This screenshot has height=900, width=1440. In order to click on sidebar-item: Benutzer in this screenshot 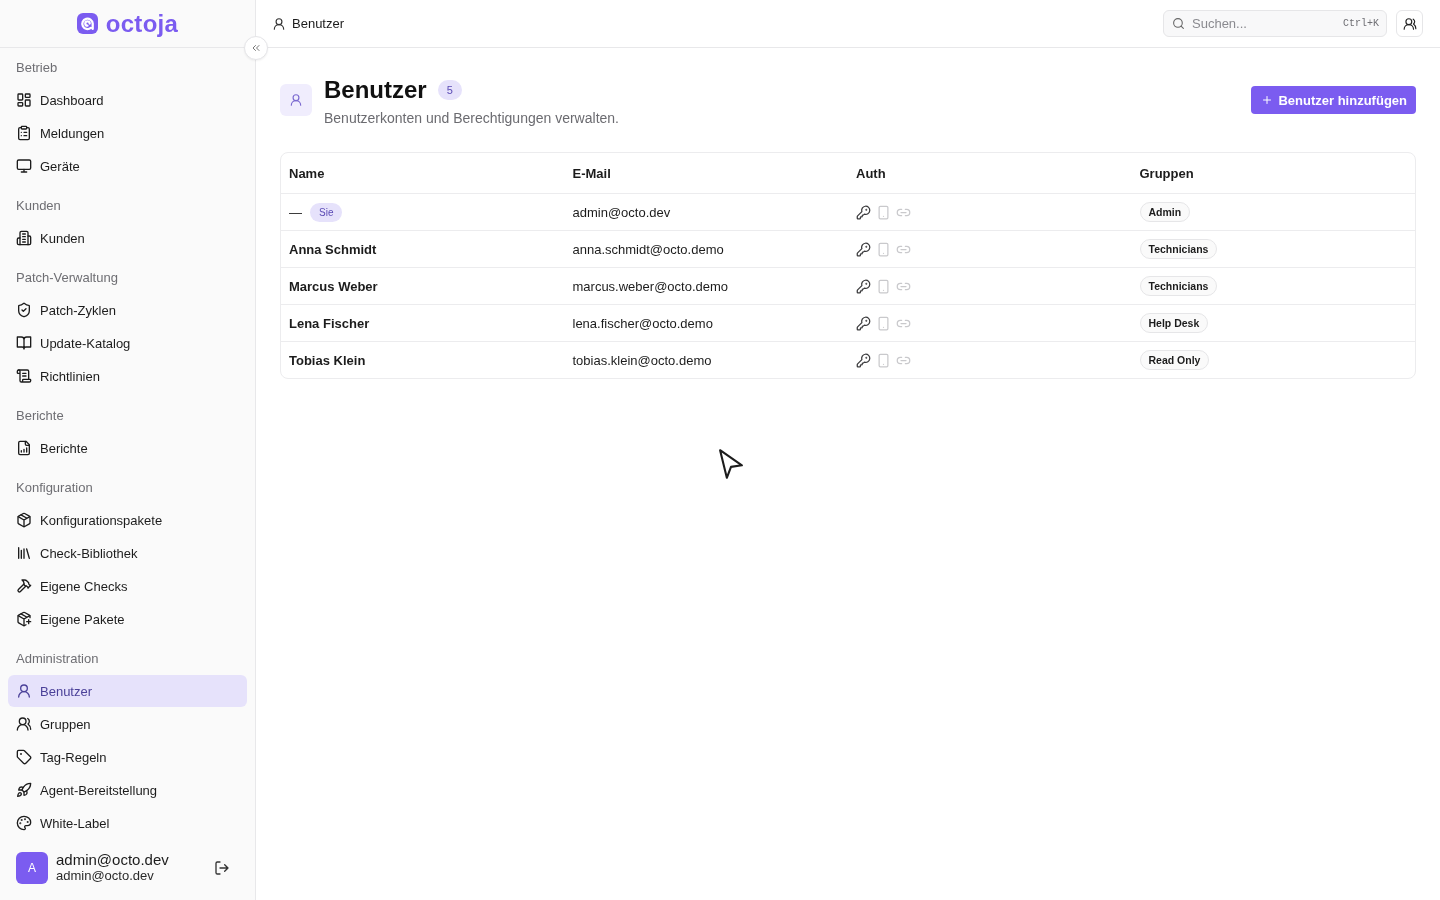, I will do `click(127, 691)`.